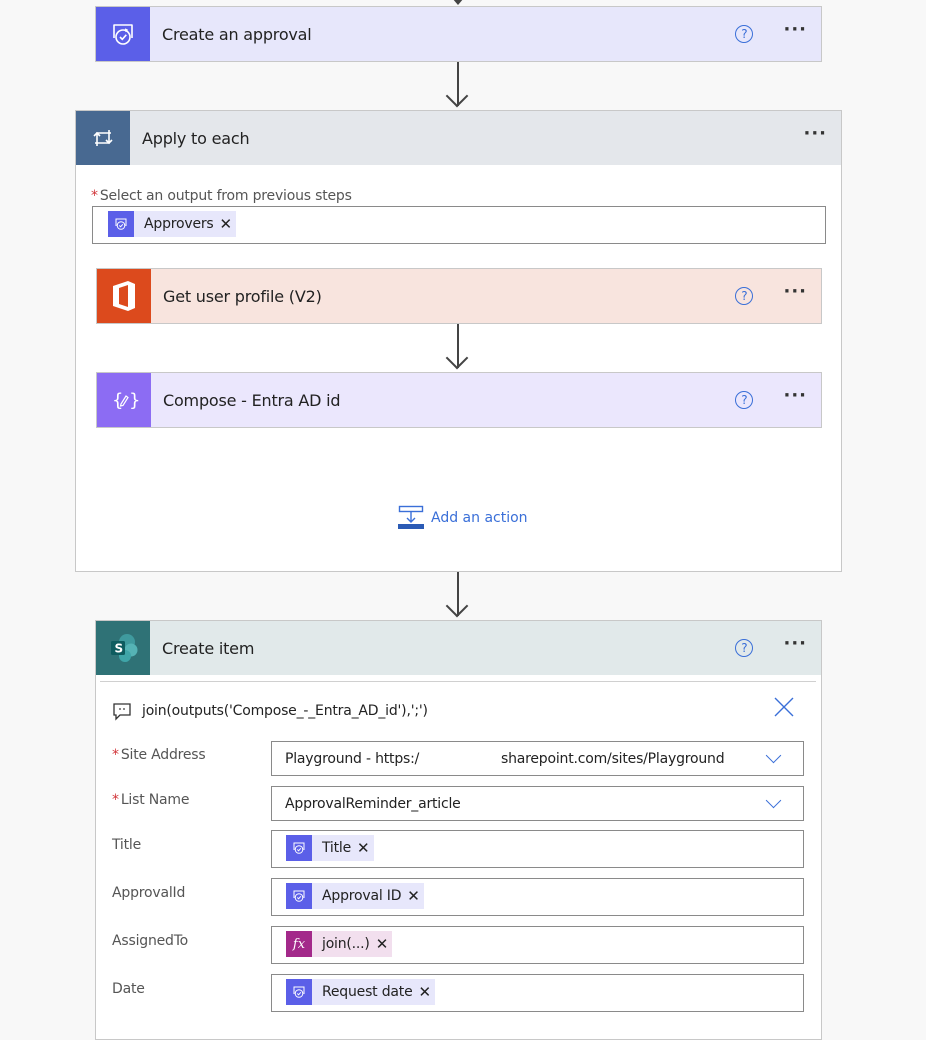 The width and height of the screenshot is (926, 1040). Describe the element at coordinates (94, 196) in the screenshot. I see `required-marker: *` at that location.